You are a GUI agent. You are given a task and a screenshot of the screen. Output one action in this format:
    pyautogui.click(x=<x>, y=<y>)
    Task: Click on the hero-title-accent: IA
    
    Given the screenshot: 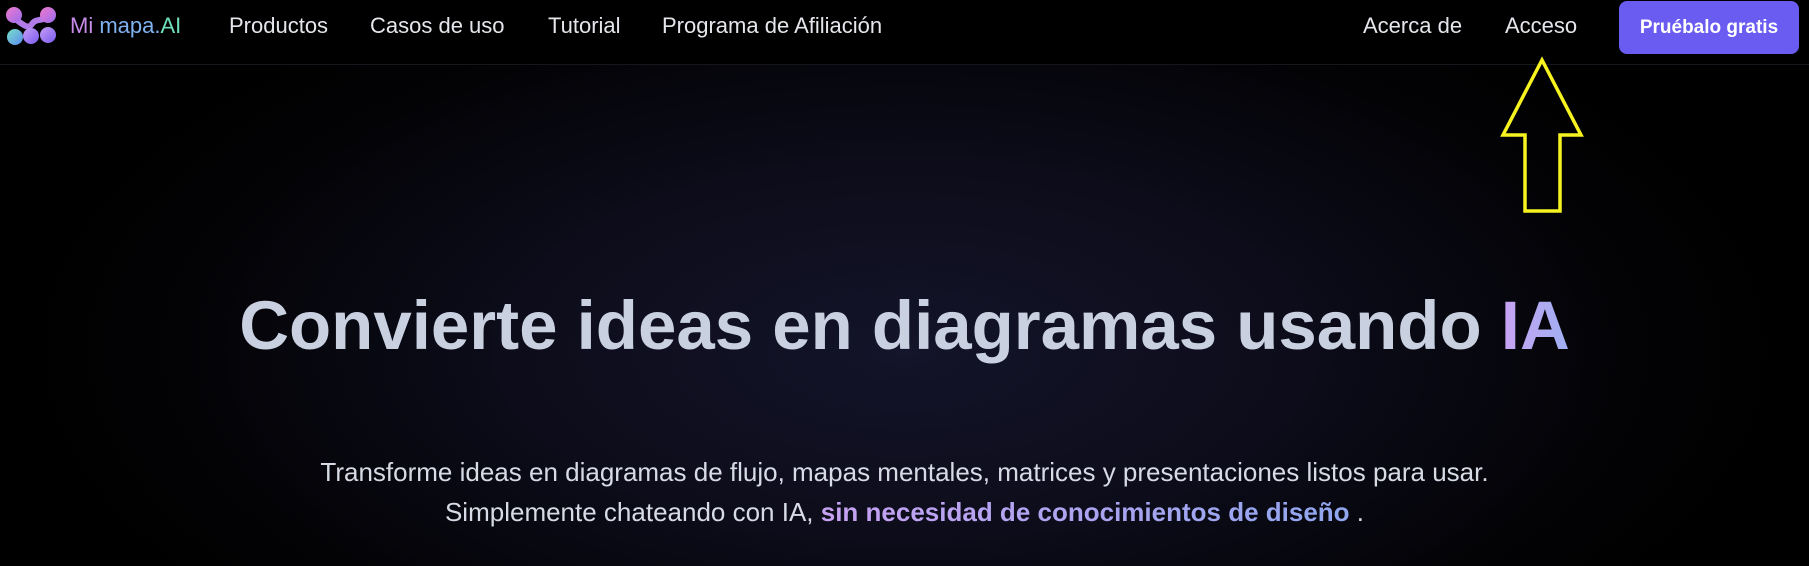 What is the action you would take?
    pyautogui.click(x=1535, y=325)
    